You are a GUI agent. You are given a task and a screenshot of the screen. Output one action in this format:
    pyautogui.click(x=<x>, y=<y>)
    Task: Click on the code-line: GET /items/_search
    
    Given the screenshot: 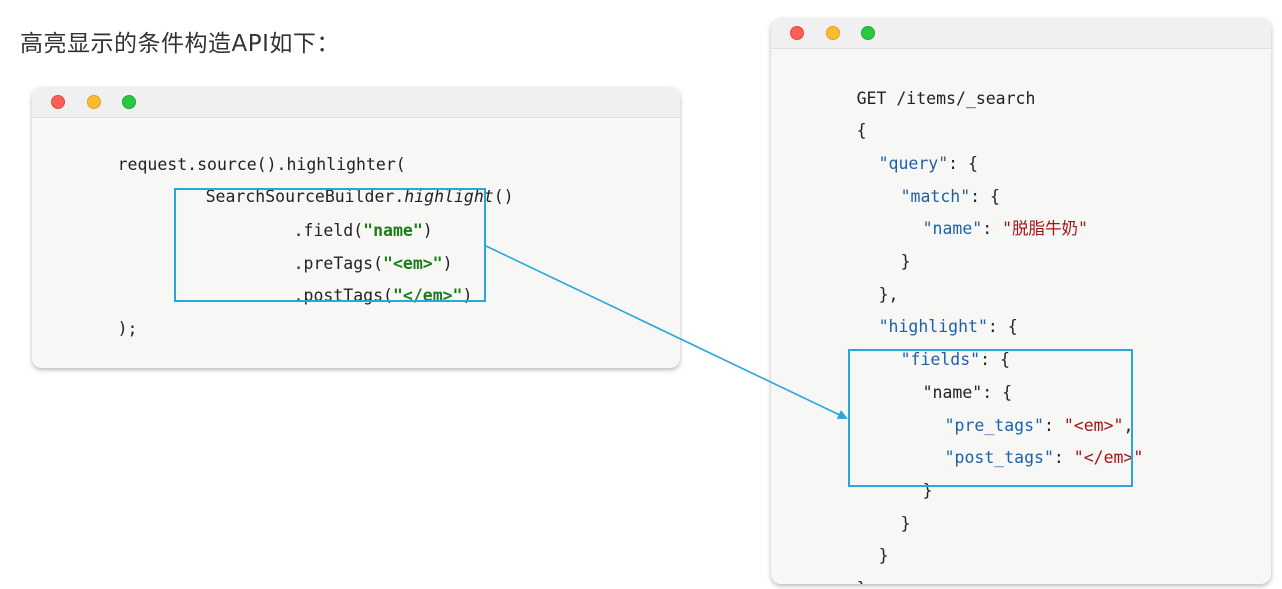 What is the action you would take?
    pyautogui.click(x=916, y=87)
    